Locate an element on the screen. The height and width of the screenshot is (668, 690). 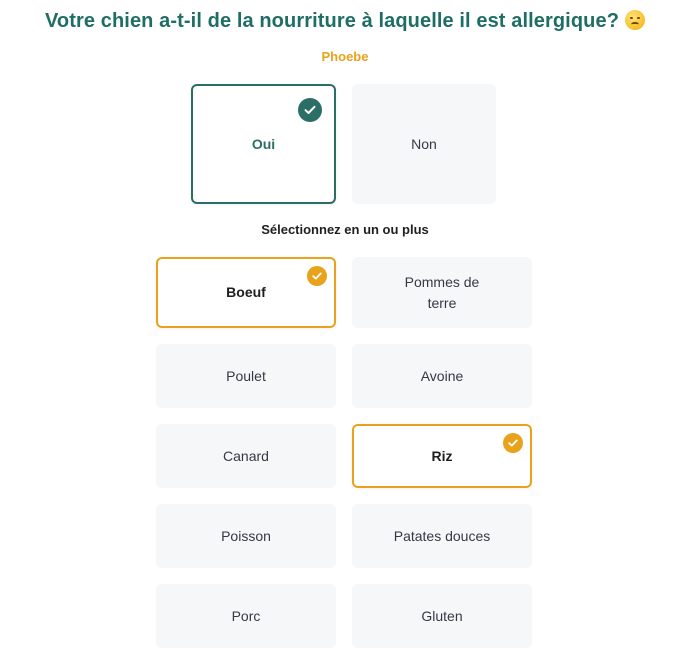
food-option-gluten: Gluten is located at coordinates (442, 616).